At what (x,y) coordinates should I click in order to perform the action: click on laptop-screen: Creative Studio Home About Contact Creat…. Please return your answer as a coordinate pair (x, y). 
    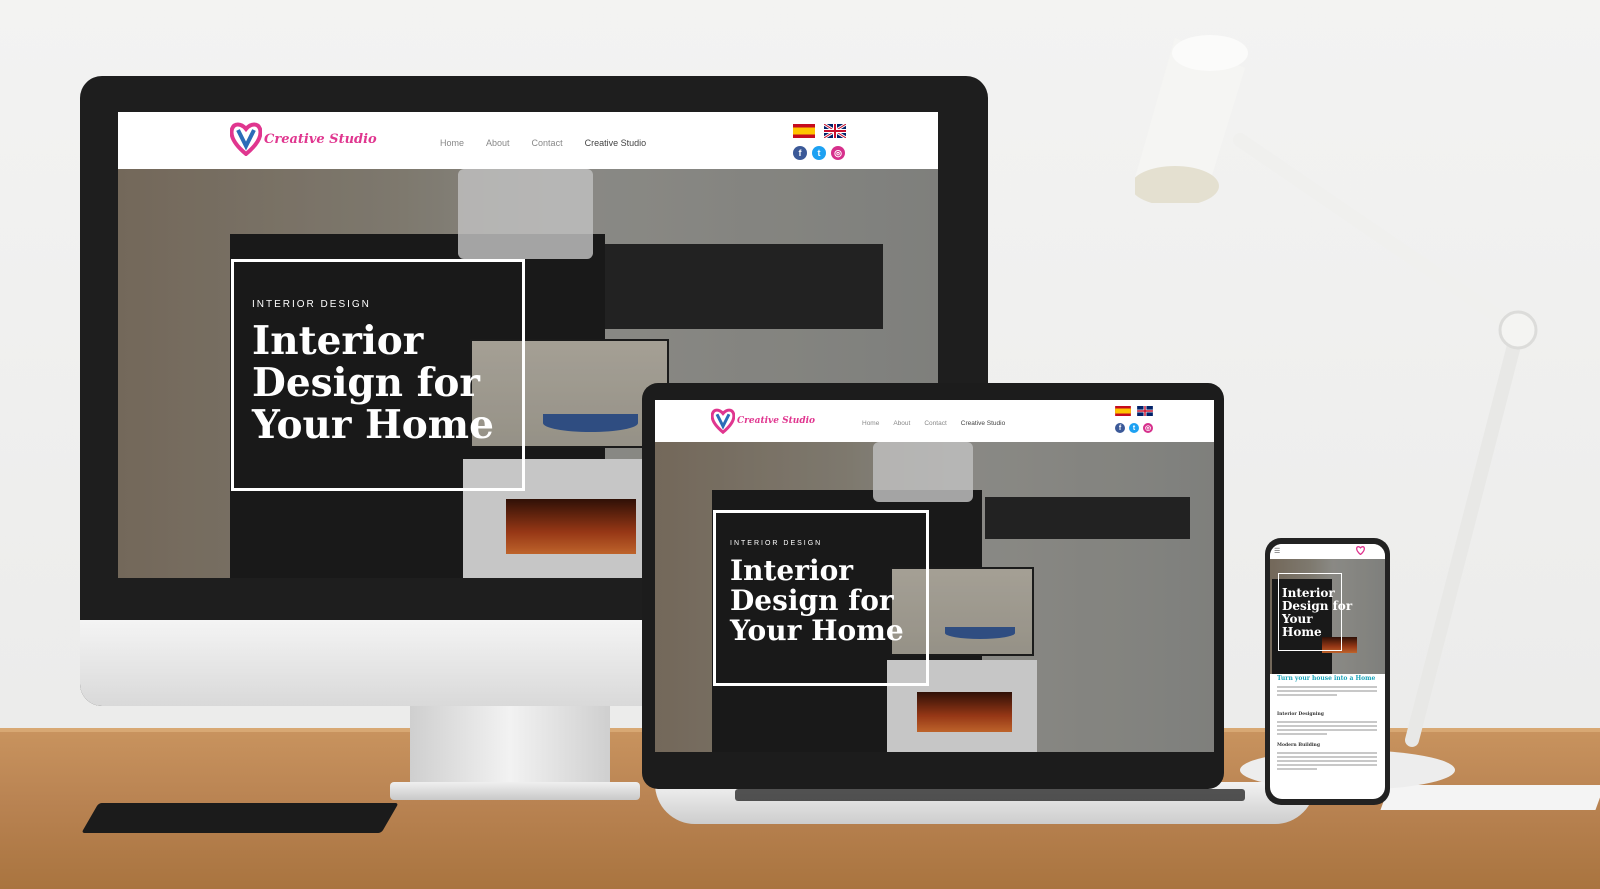
    Looking at the image, I should click on (934, 576).